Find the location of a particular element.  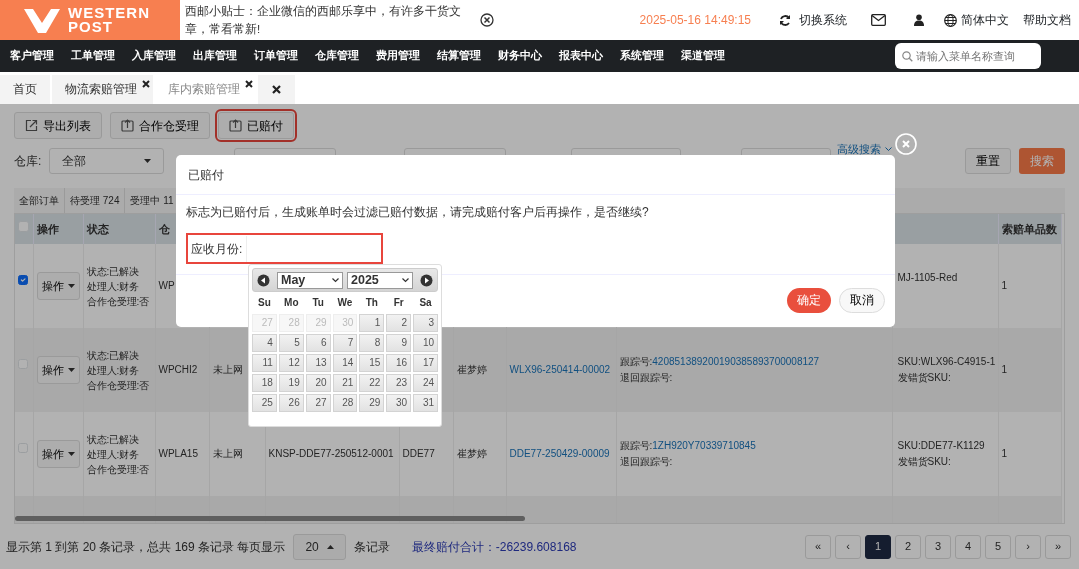

menu-item: 出库管理 is located at coordinates (215, 56).